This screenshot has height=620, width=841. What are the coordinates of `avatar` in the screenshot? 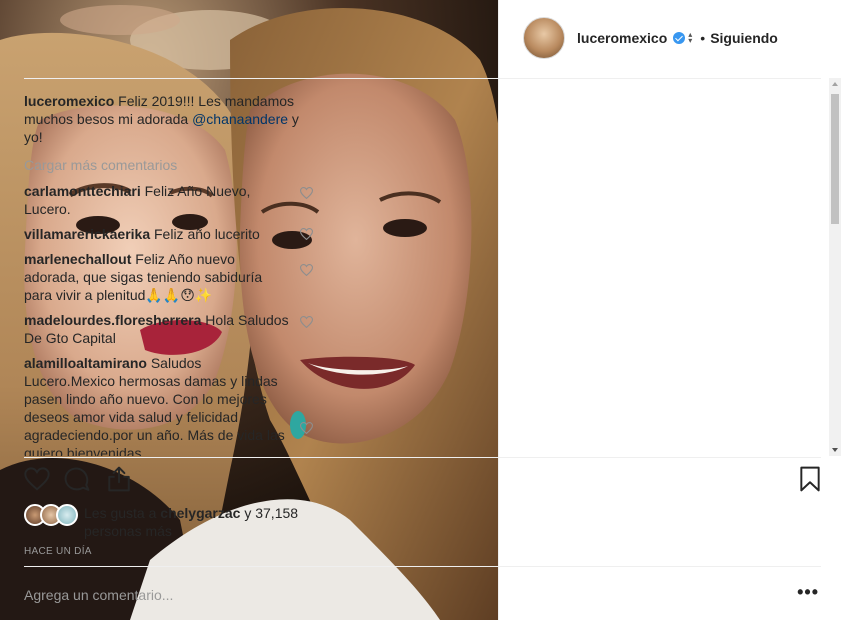 It's located at (67, 515).